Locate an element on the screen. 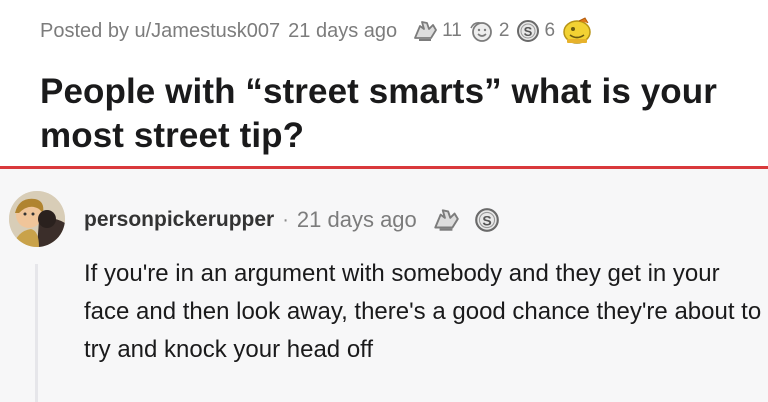 The height and width of the screenshot is (402, 768). comment-award-hands is located at coordinates (446, 220).